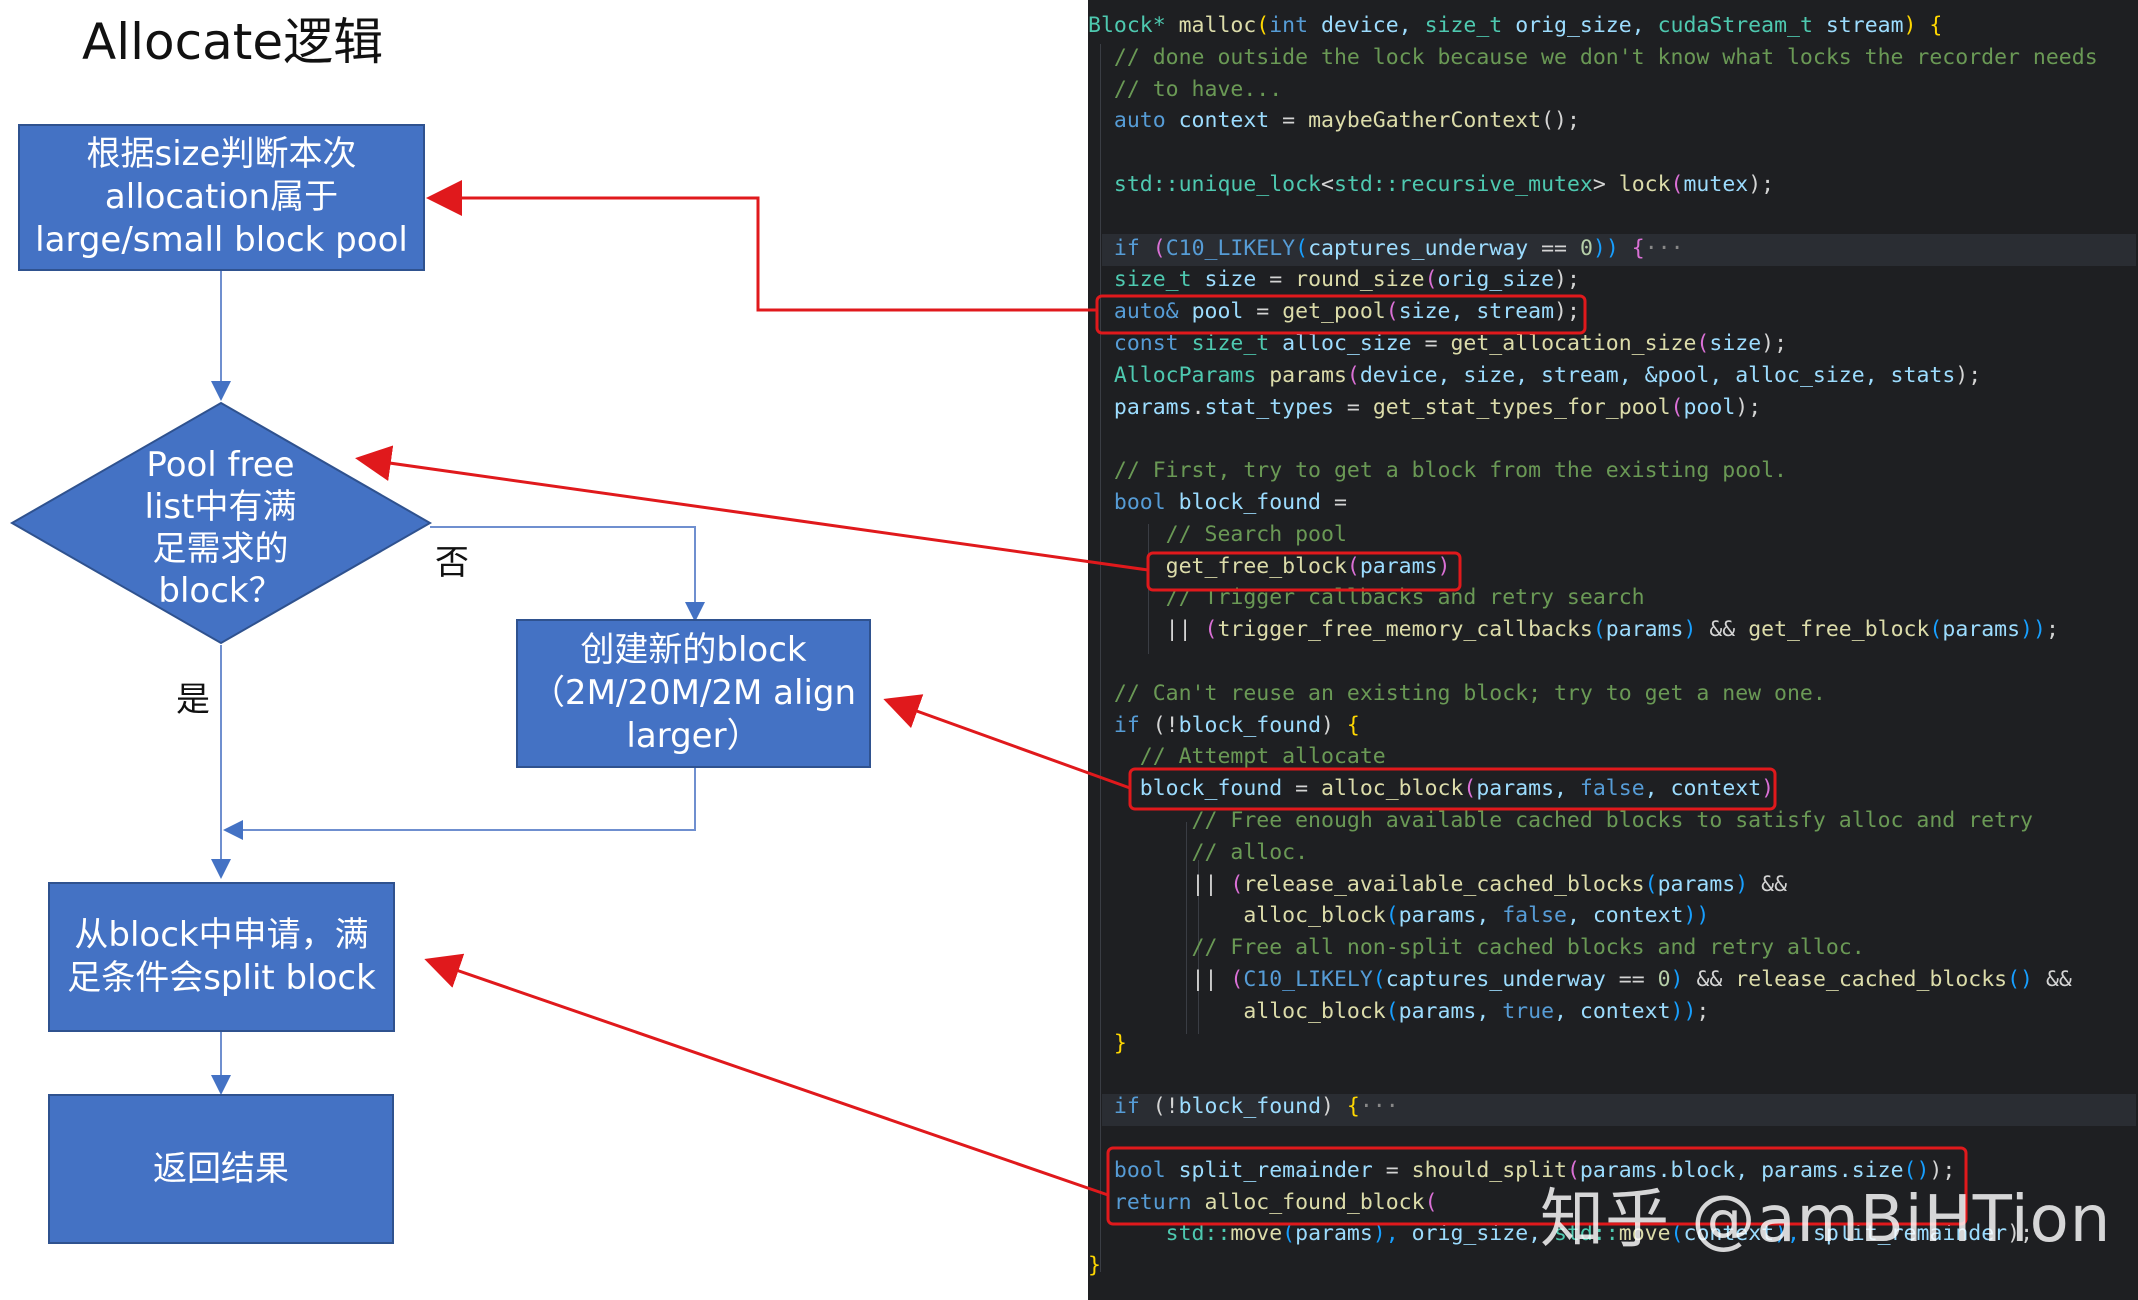  Describe the element at coordinates (1405, 630) in the screenshot. I see `code-token: trigger_free_memory_callbacks` at that location.